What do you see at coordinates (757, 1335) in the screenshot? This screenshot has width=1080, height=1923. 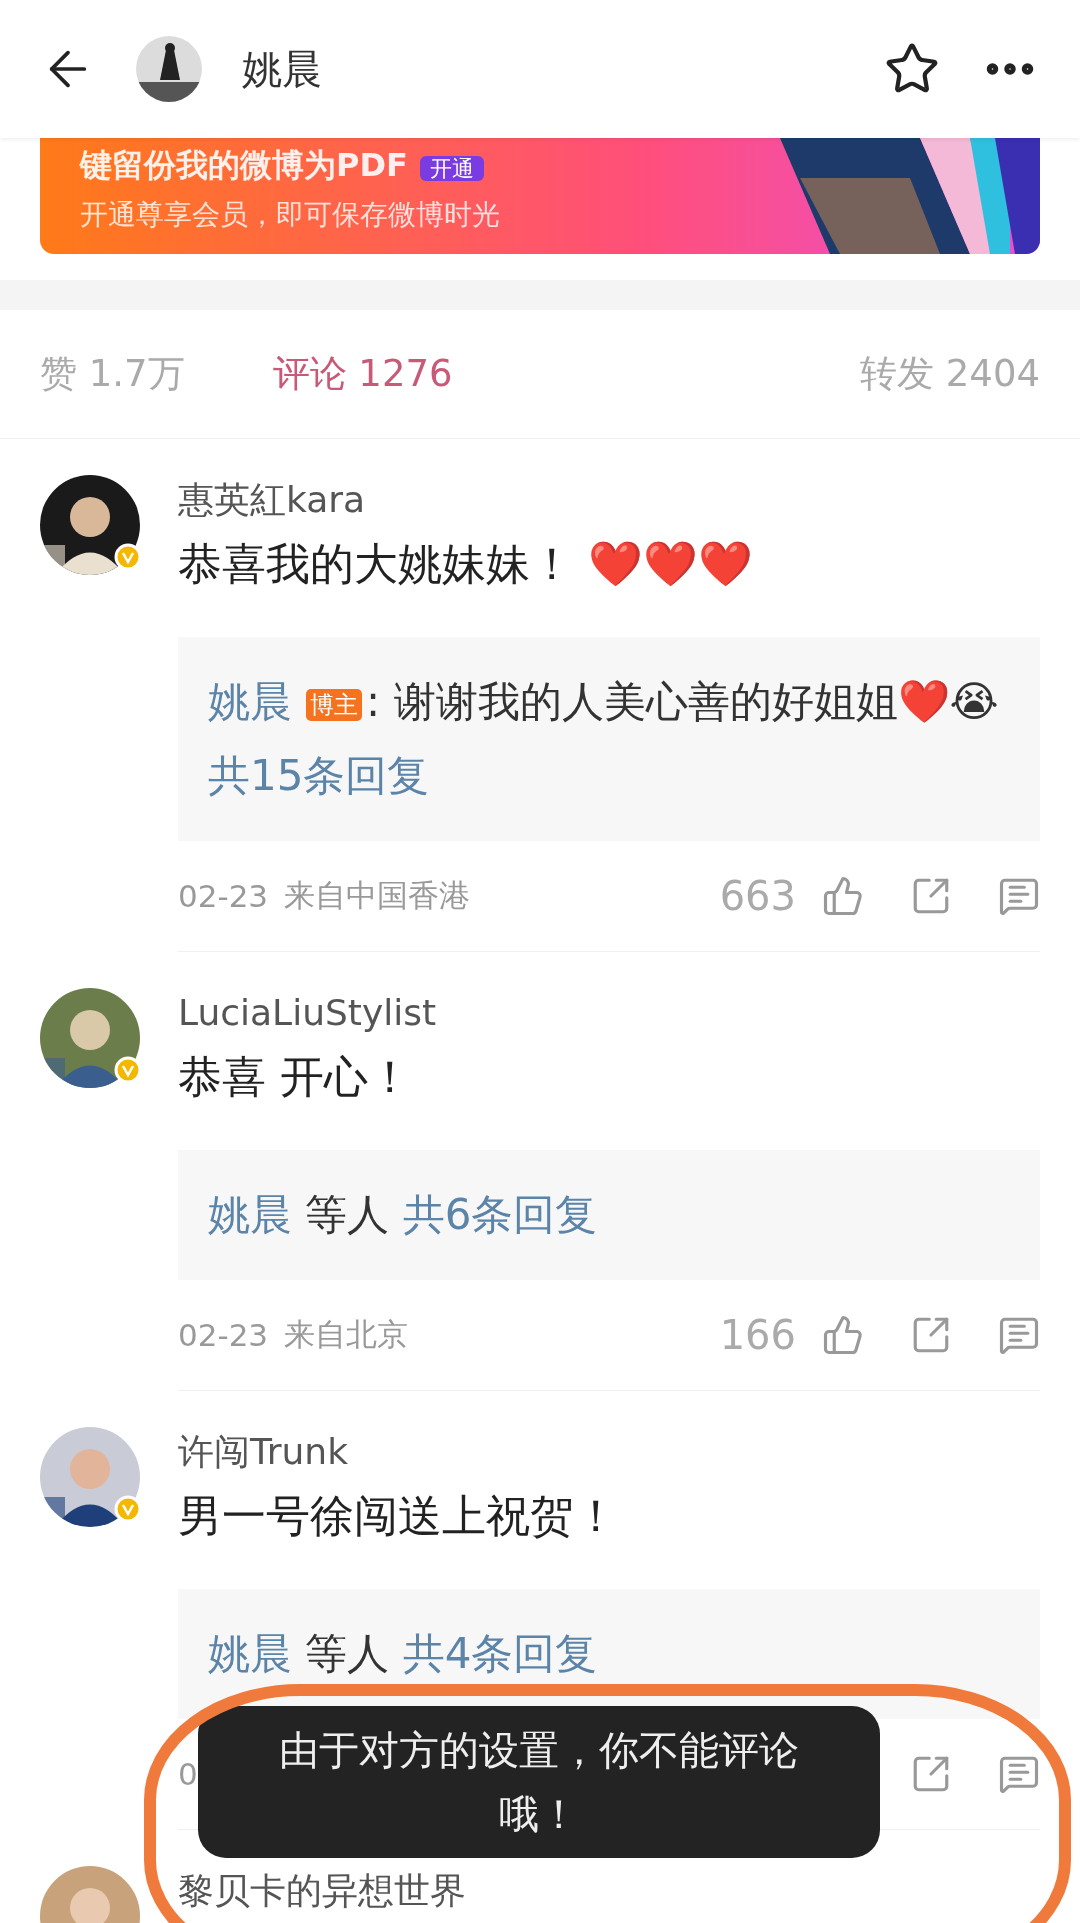 I see `like-count: 166` at bounding box center [757, 1335].